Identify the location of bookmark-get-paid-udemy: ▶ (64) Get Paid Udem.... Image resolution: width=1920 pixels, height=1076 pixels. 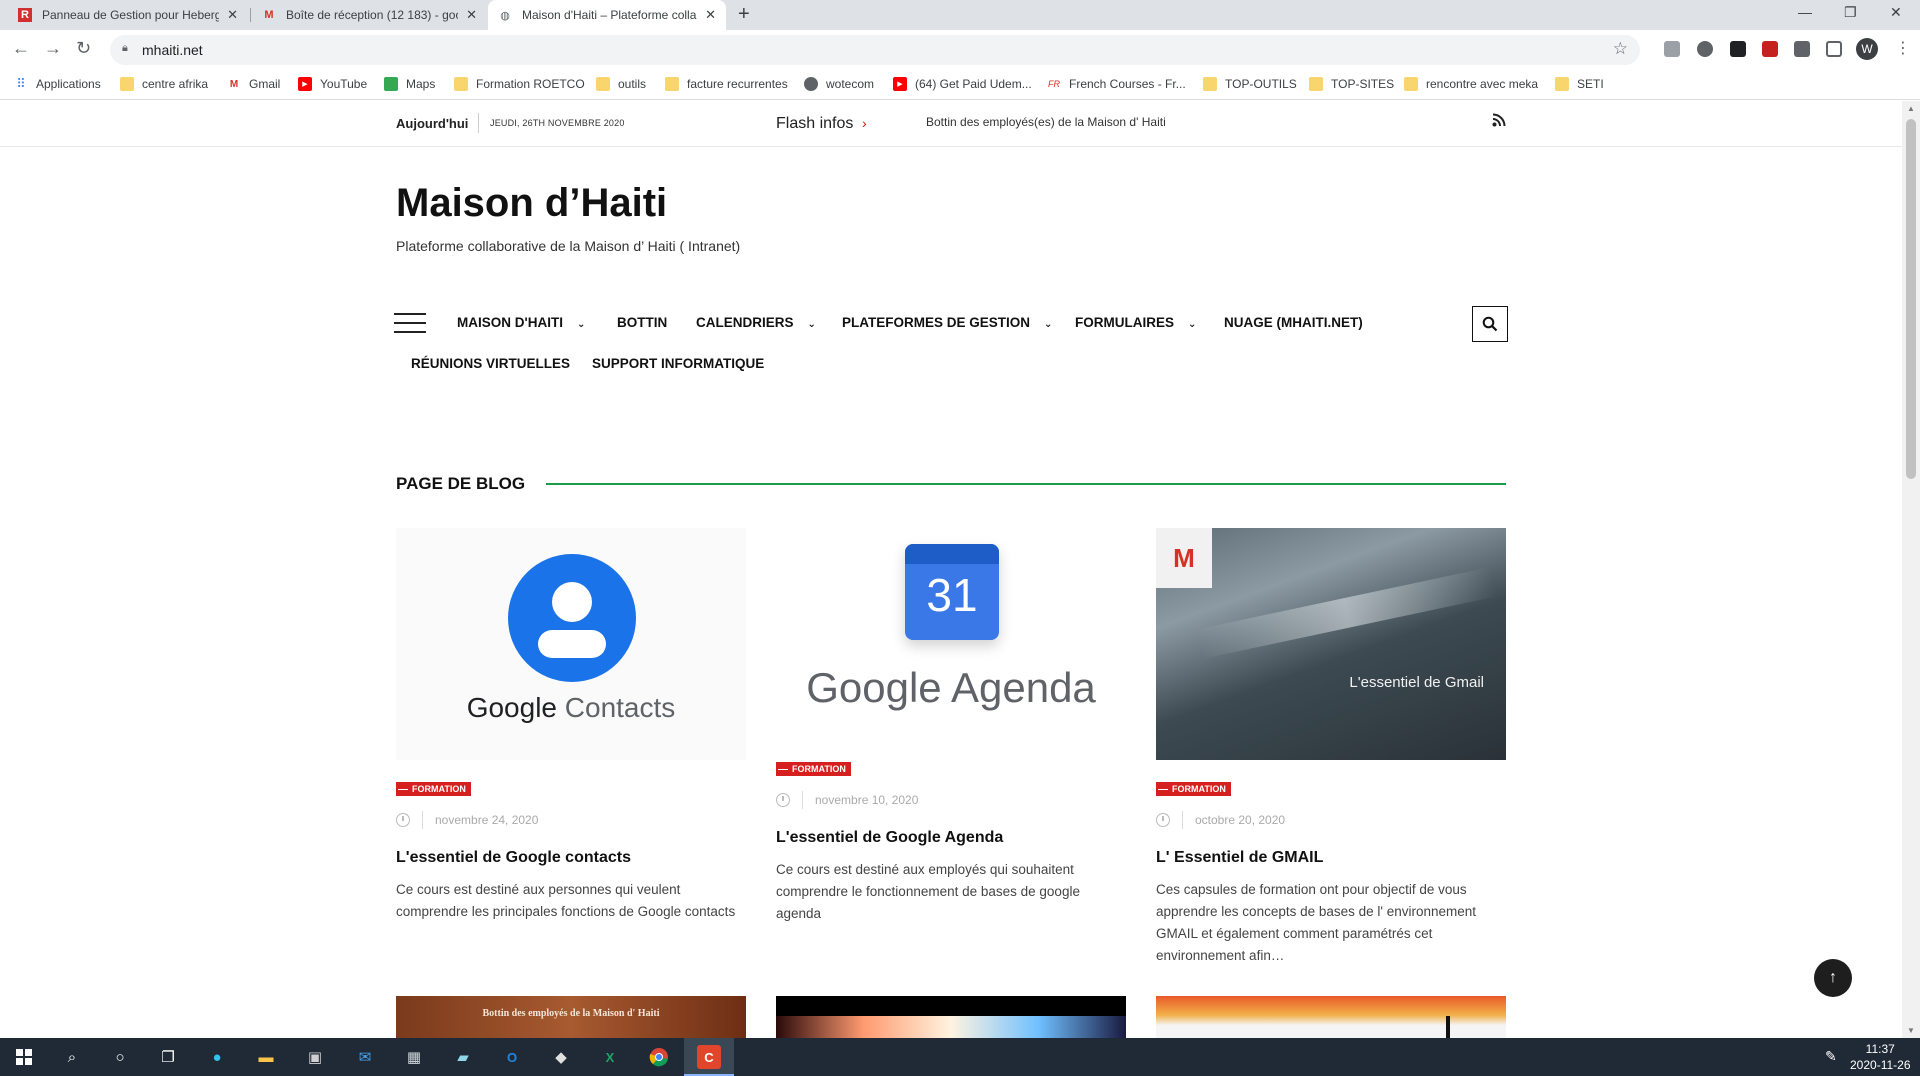
(962, 84).